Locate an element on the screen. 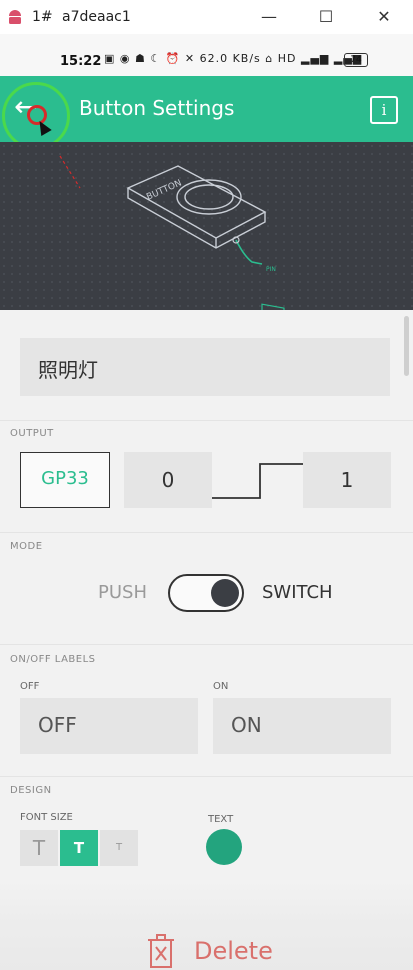  close-button: ✕ is located at coordinates (384, 17).